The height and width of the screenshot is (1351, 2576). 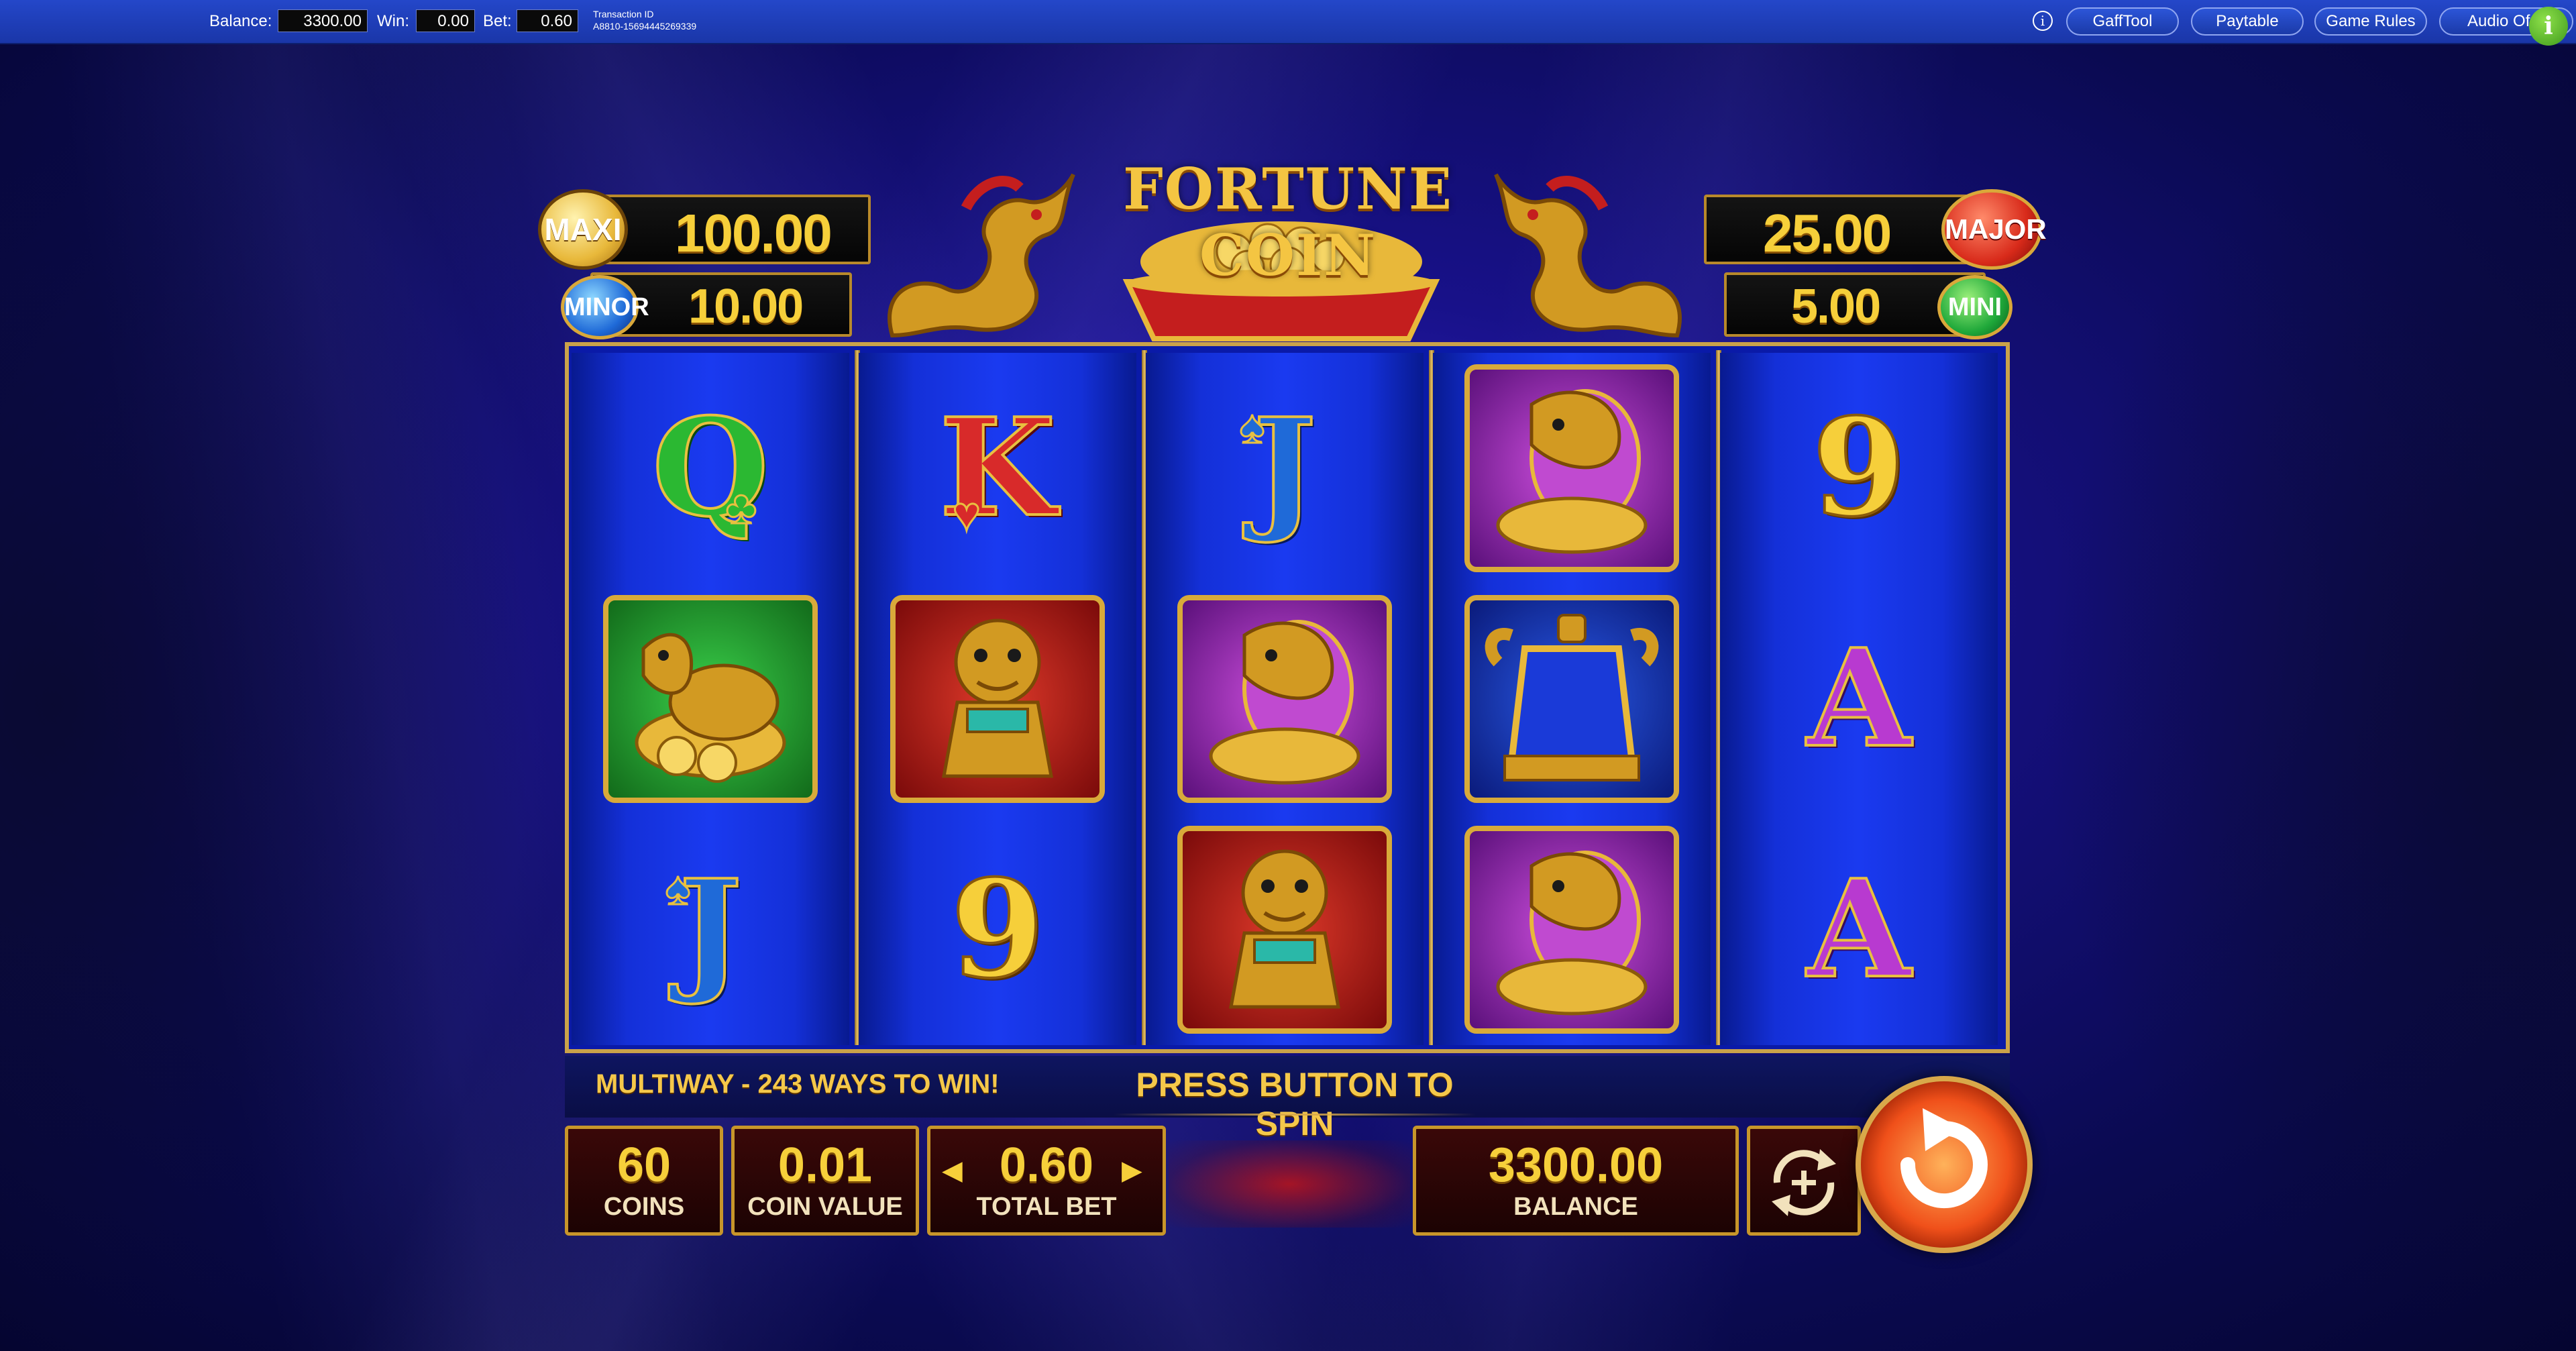 I want to click on gafftool-button: GaffTool, so click(x=2122, y=21).